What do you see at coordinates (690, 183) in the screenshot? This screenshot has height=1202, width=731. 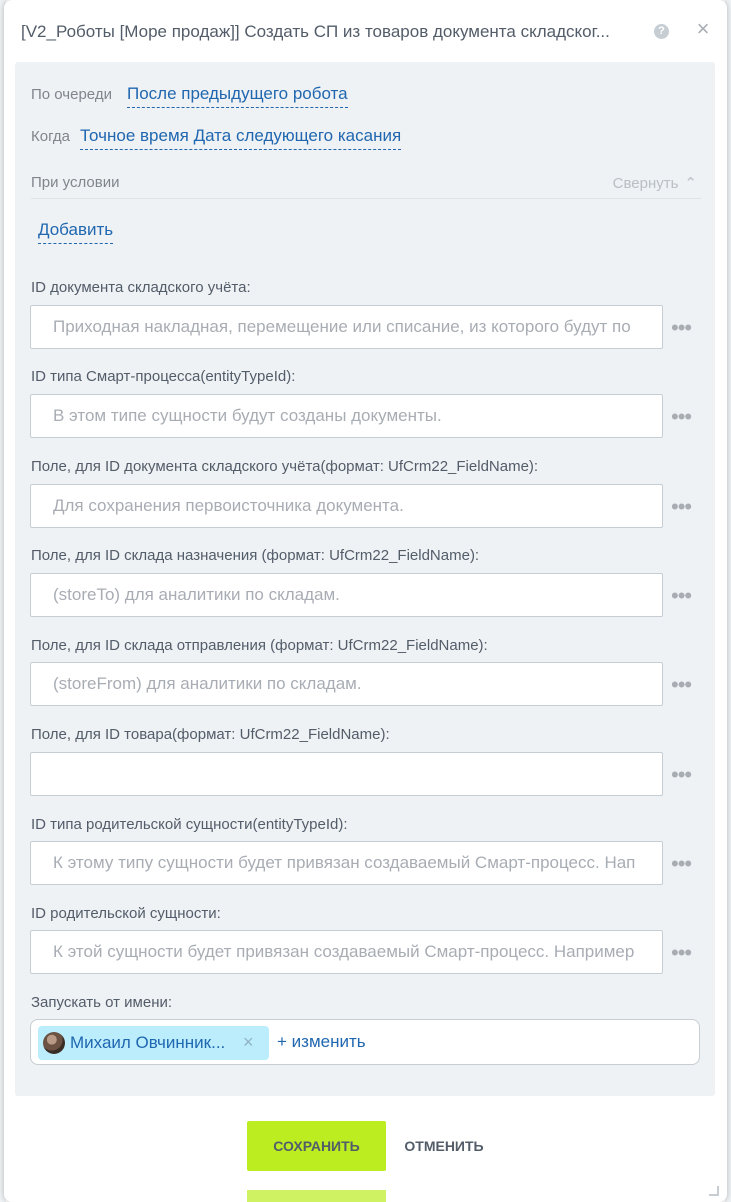 I see `chevron-up-icon: ⌃` at bounding box center [690, 183].